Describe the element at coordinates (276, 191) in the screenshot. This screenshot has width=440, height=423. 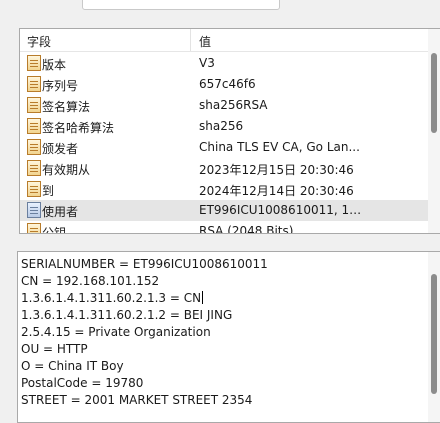
I see `field-value: 2024年12月14日 20:30:46` at that location.